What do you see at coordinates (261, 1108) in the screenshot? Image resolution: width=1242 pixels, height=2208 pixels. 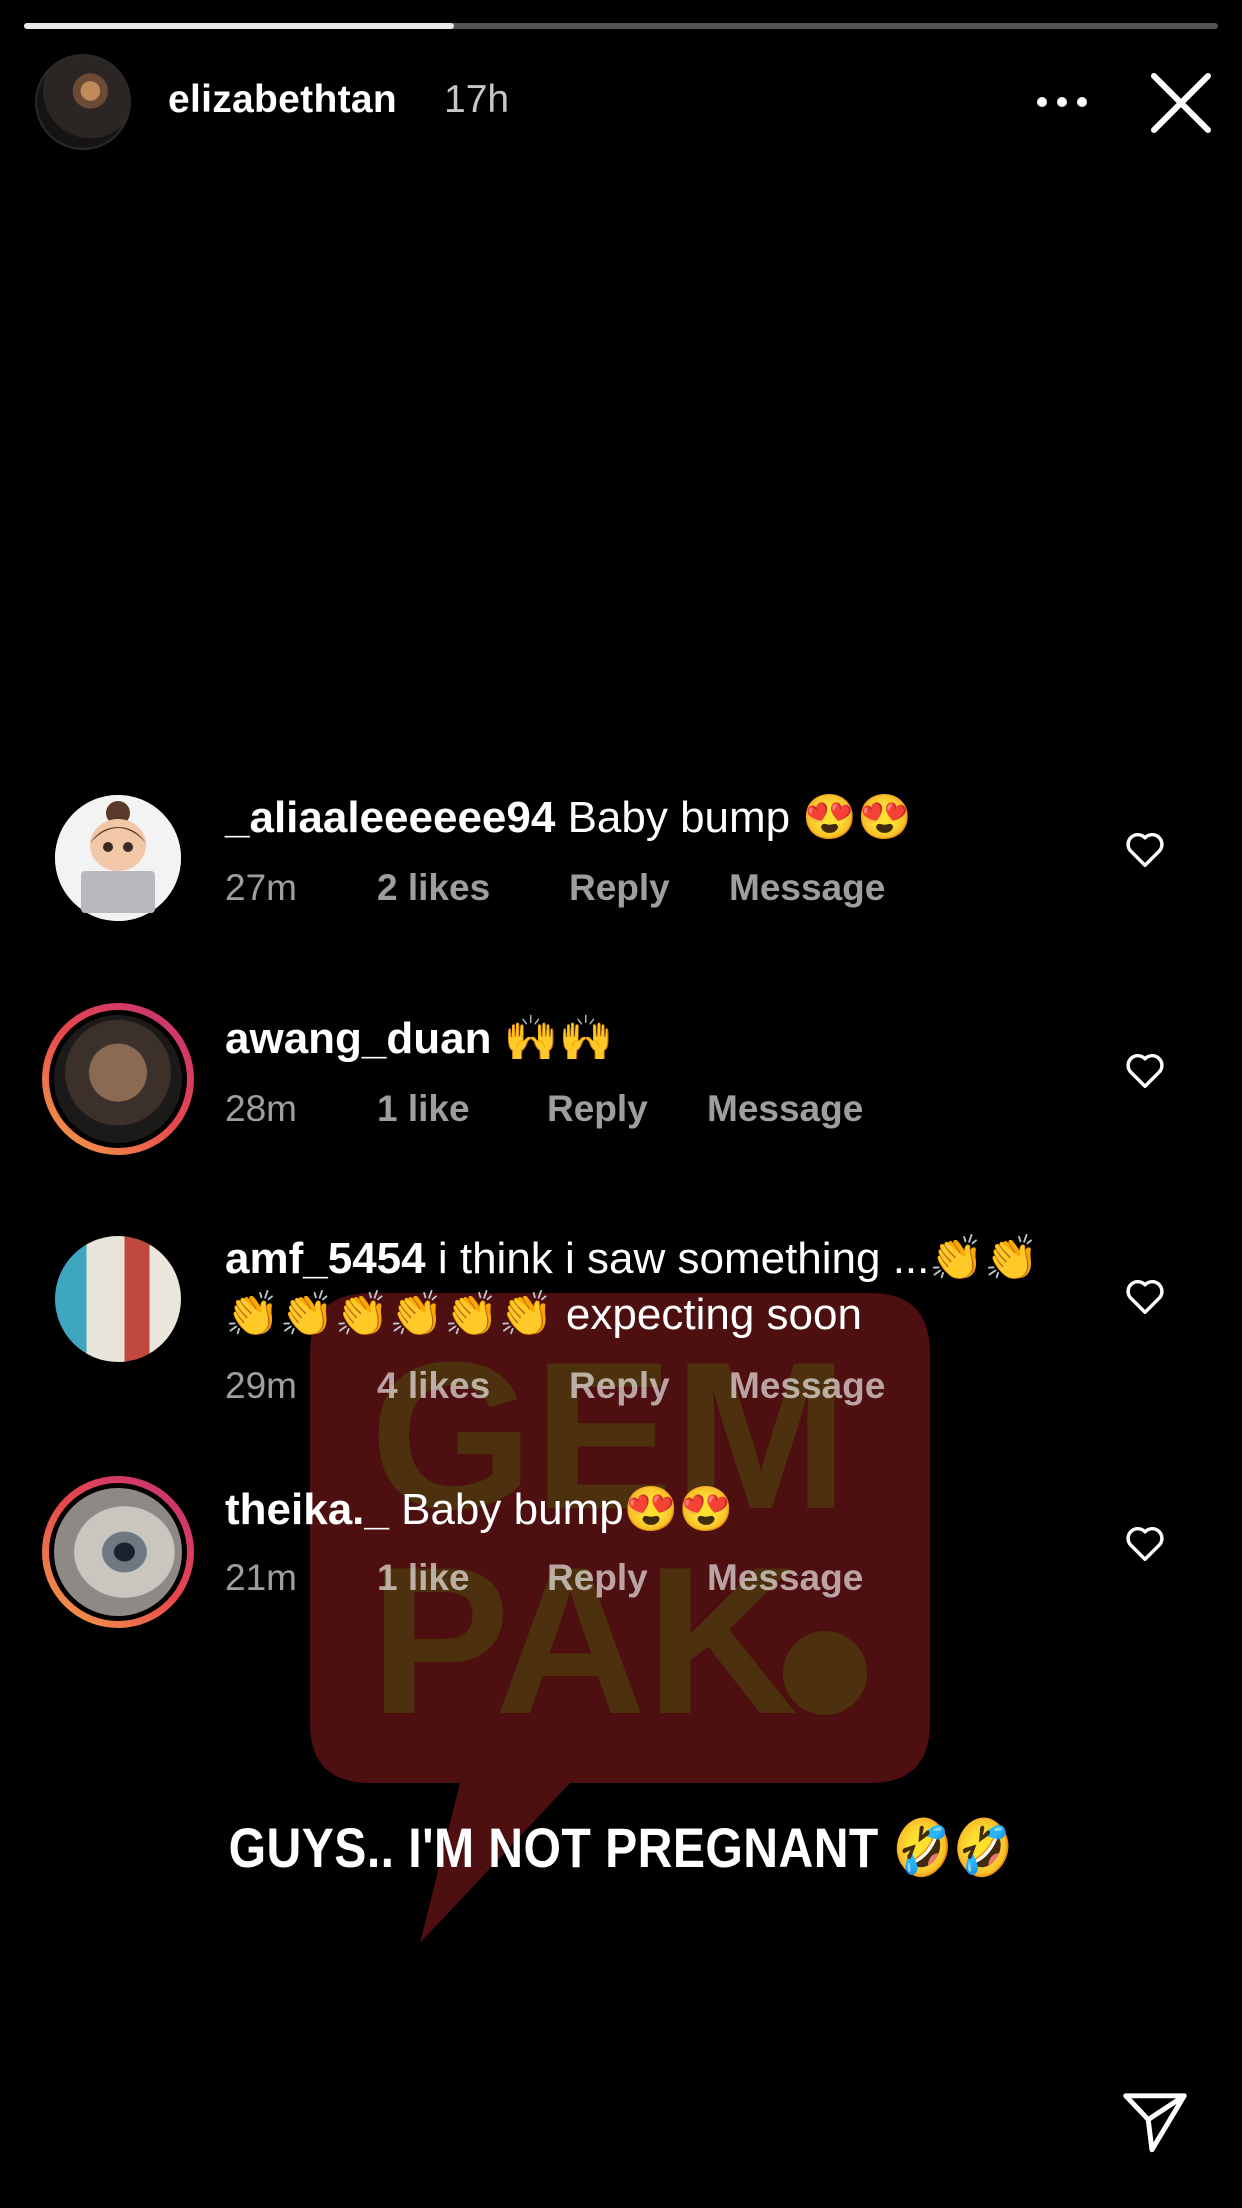 I see `comment-time: 28m` at bounding box center [261, 1108].